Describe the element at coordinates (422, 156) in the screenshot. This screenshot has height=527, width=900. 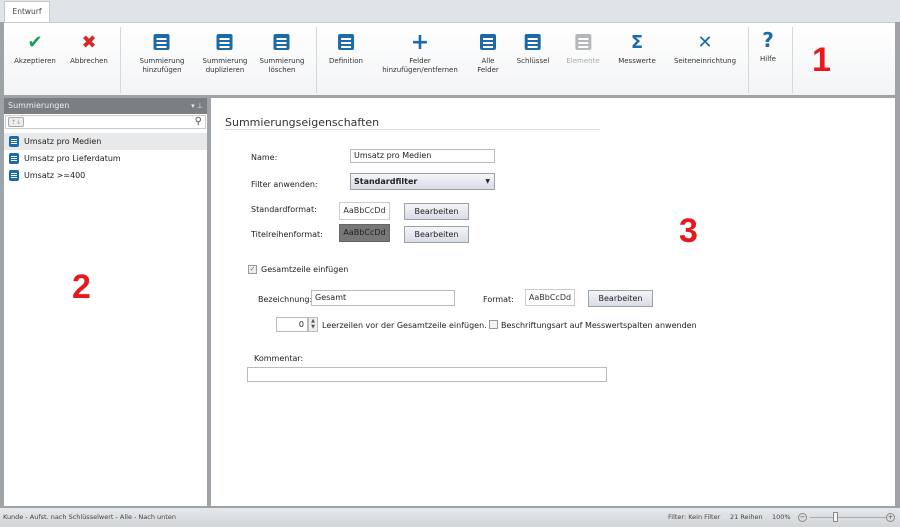
I see `name-field: Umsatz pro Medien` at that location.